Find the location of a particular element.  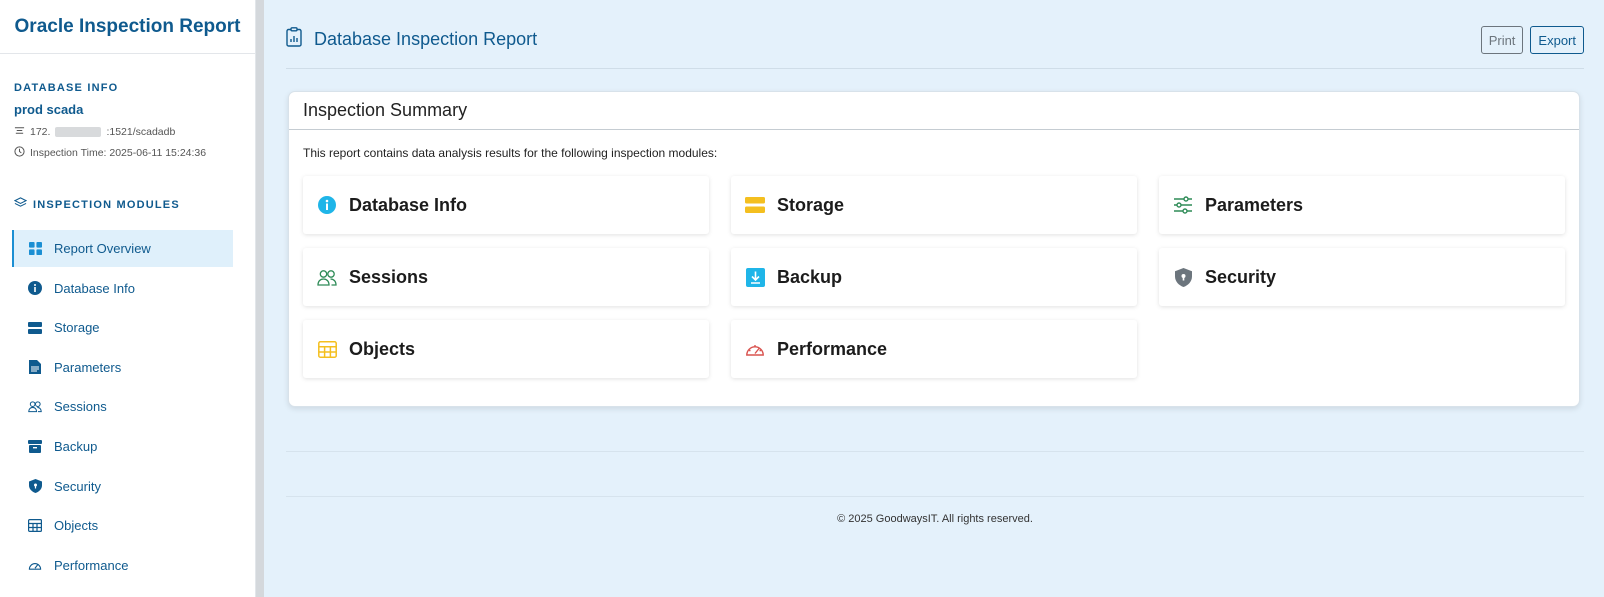

download-icon is located at coordinates (755, 277).